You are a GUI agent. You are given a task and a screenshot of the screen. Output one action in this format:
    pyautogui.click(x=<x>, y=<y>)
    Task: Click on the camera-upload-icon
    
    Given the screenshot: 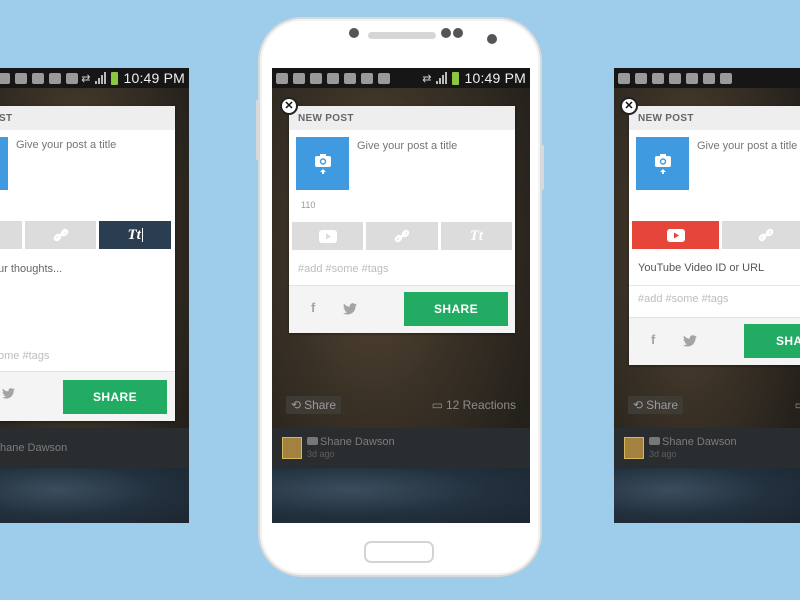 What is the action you would take?
    pyautogui.click(x=322, y=163)
    